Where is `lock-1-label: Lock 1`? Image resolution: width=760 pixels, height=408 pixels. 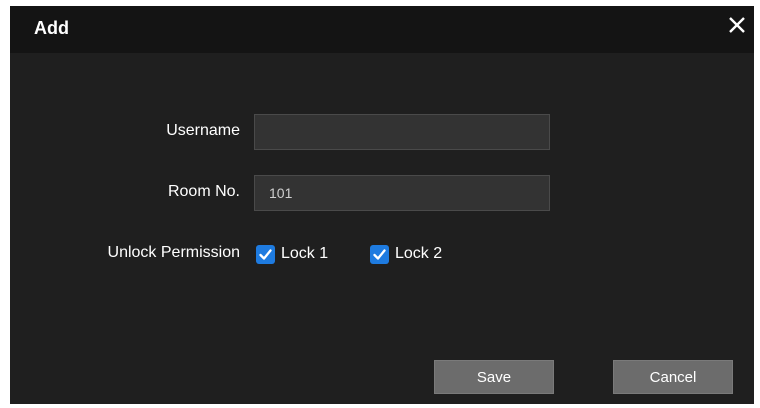
lock-1-label: Lock 1 is located at coordinates (305, 253).